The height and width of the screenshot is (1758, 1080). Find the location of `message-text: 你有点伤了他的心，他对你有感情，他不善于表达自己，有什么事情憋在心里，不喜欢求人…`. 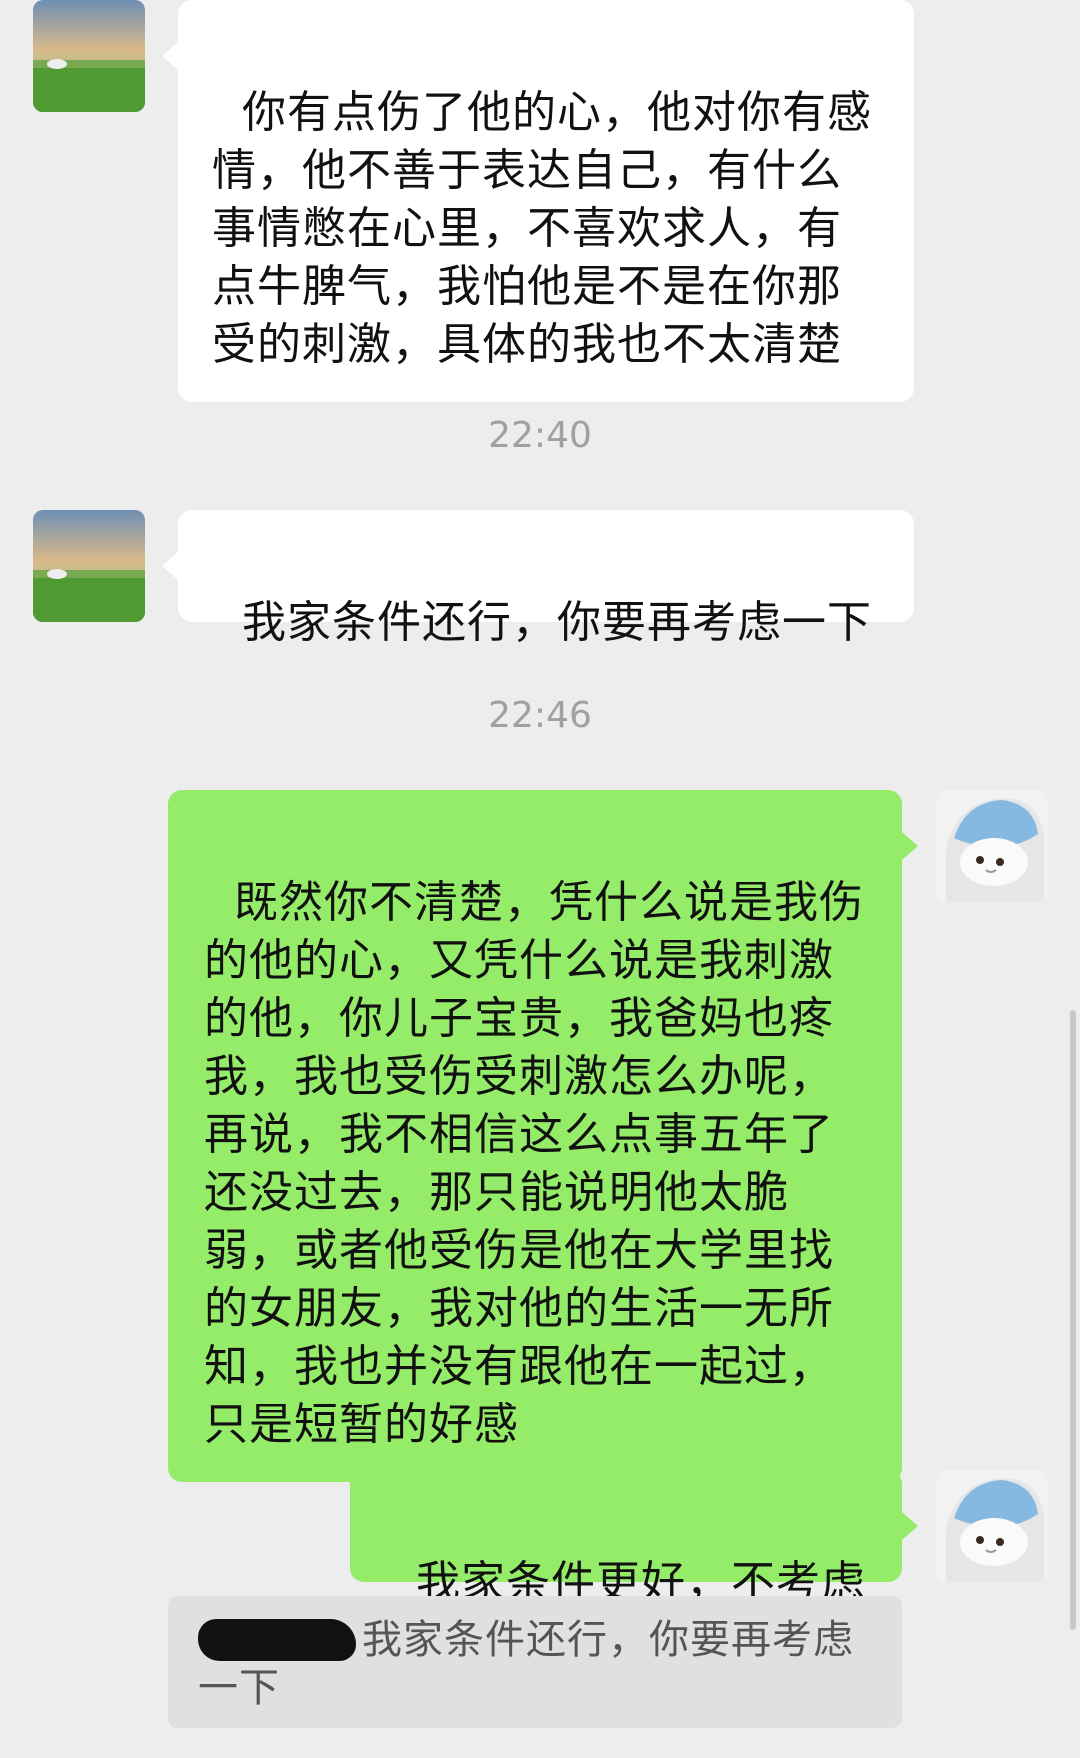

message-text: 你有点伤了他的心，他对你有感情，他不善于表达自己，有什么事情憋在心里，不喜欢求人… is located at coordinates (542, 228).